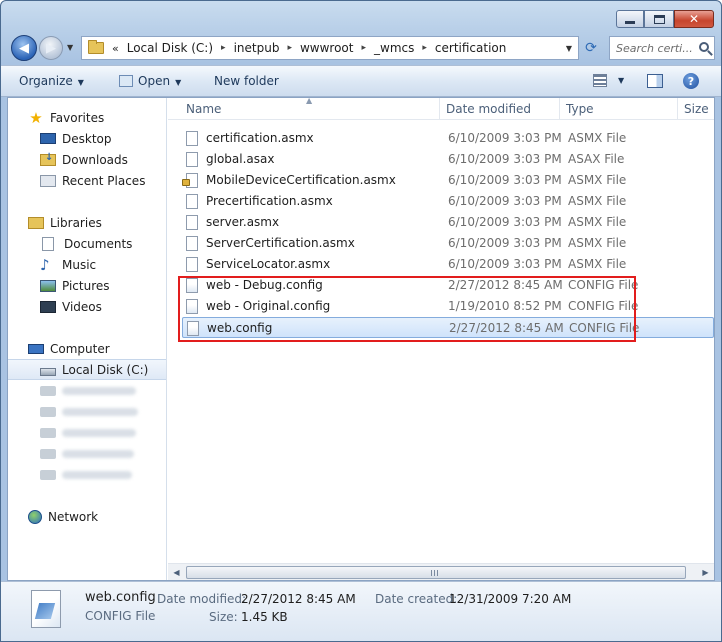 This screenshot has width=722, height=642. I want to click on nav-item-local-disk: Local Disk (C:), so click(87, 369).